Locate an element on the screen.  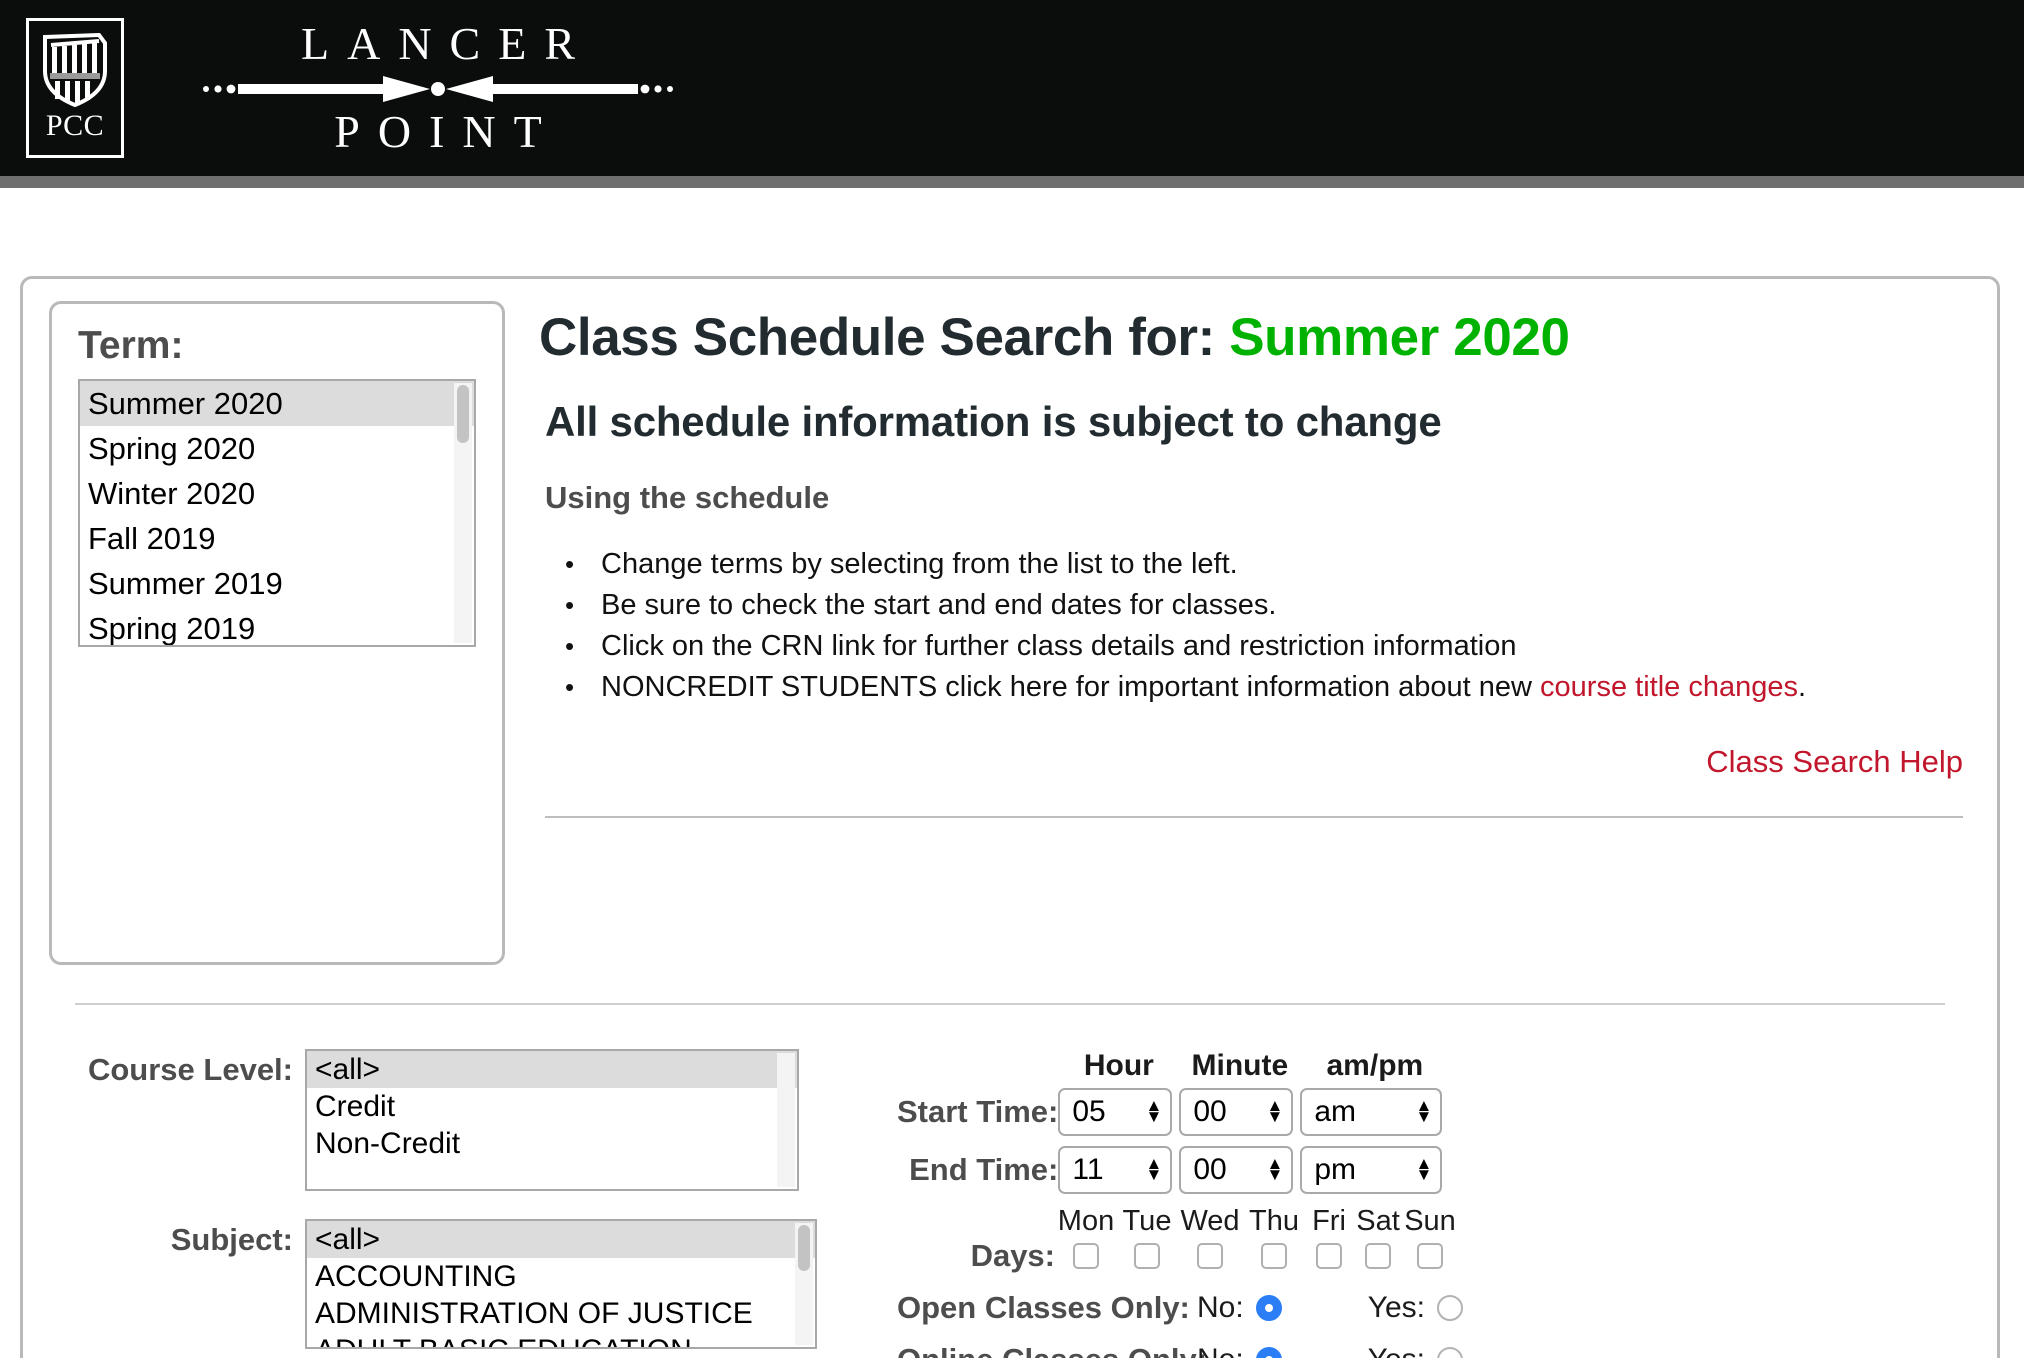
shield-glyph-icon is located at coordinates (75, 70).